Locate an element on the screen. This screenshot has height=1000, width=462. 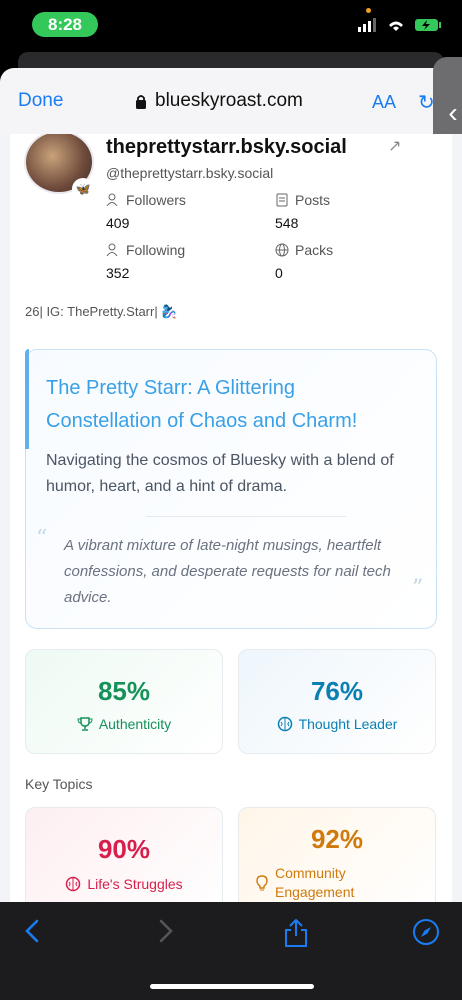
url-text: blueskyroast.com is located at coordinates (229, 100).